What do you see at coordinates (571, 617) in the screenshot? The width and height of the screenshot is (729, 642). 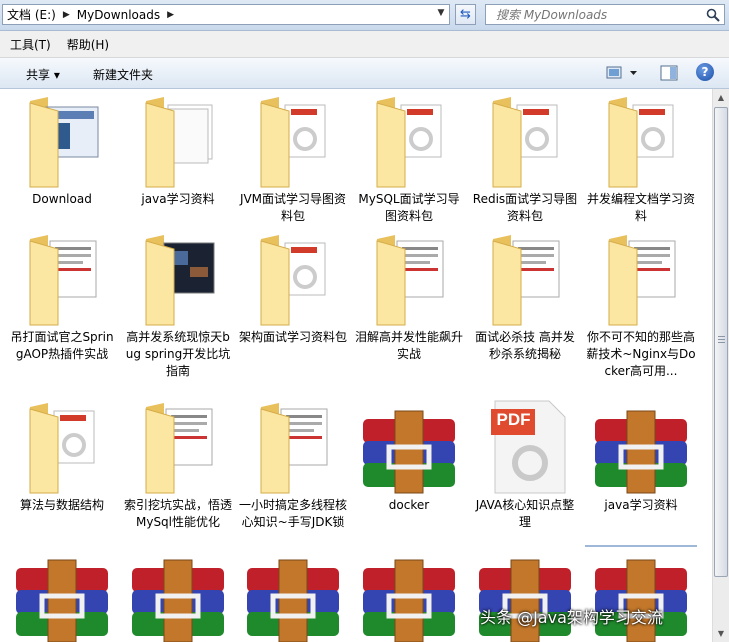 I see `watermark: 头条 @Java架构学习交流` at bounding box center [571, 617].